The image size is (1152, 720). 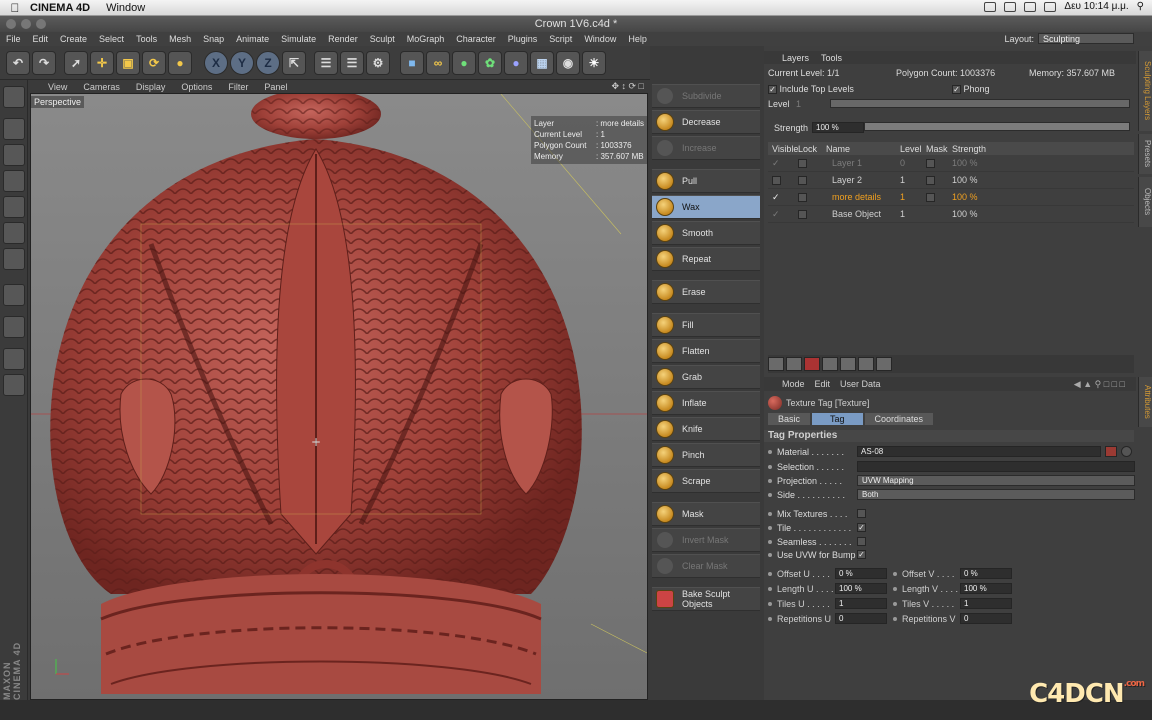 I want to click on clear-layer-icon, so click(x=830, y=364).